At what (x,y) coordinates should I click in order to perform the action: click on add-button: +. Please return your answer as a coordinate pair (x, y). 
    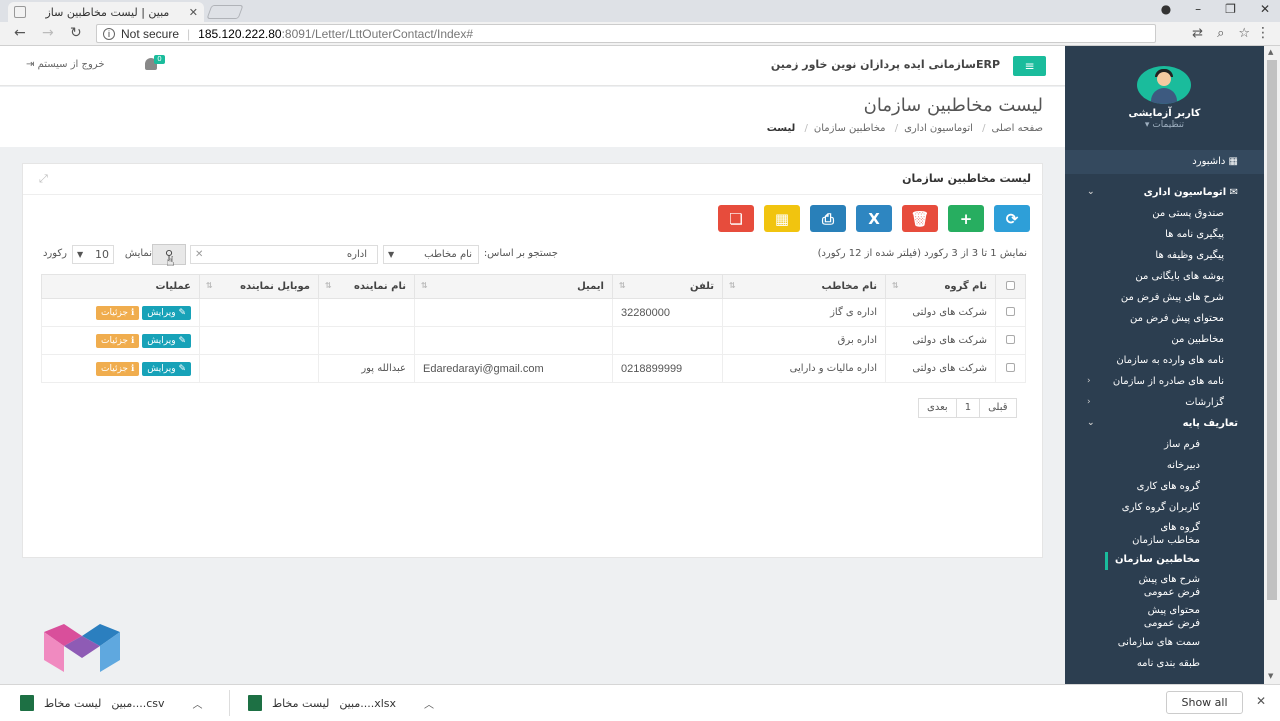
    Looking at the image, I should click on (966, 218).